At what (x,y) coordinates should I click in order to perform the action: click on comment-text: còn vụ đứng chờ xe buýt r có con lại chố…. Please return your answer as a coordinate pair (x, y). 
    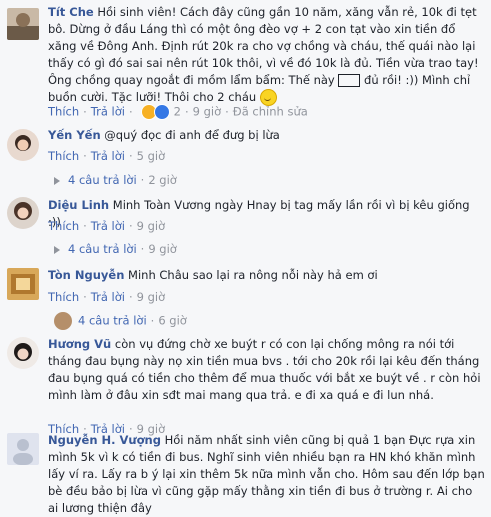
    Looking at the image, I should click on (264, 369).